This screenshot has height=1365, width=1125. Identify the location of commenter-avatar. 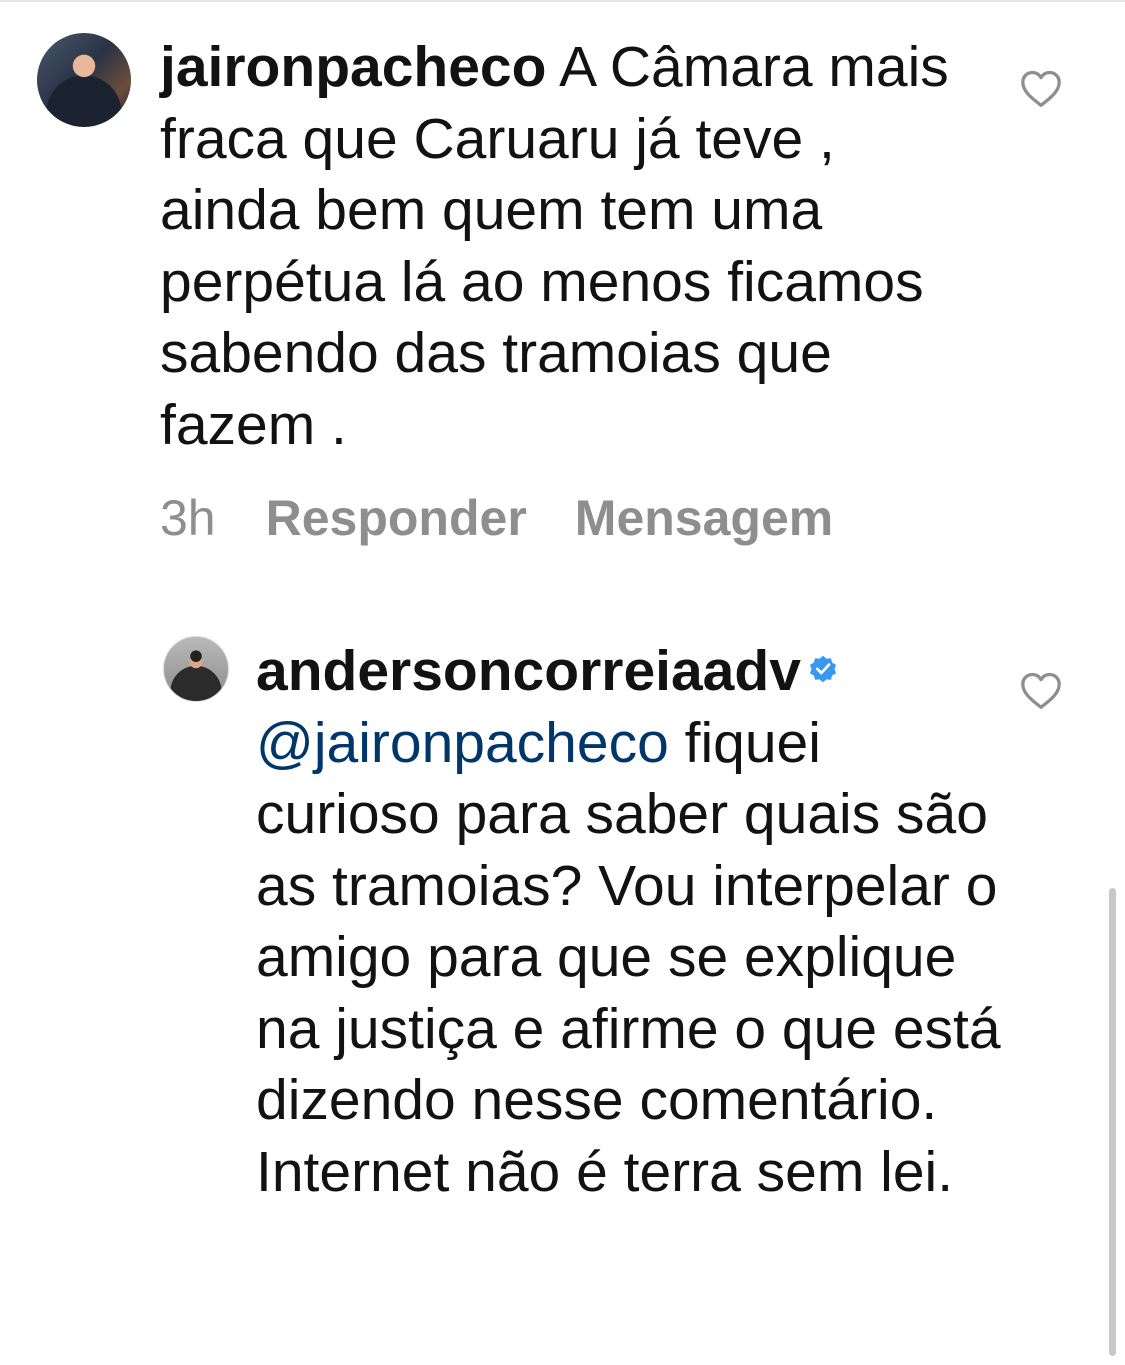
(84, 80).